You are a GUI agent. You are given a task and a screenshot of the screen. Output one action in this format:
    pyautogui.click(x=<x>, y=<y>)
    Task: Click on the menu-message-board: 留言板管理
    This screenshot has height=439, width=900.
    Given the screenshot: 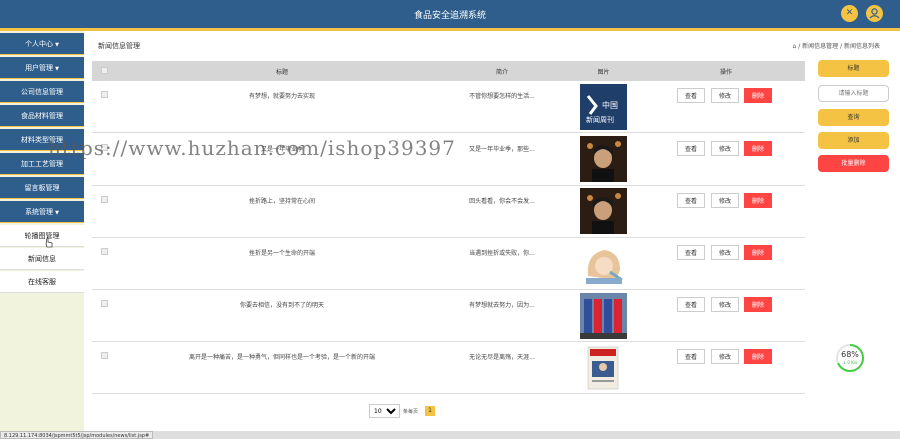 What is the action you would take?
    pyautogui.click(x=42, y=188)
    